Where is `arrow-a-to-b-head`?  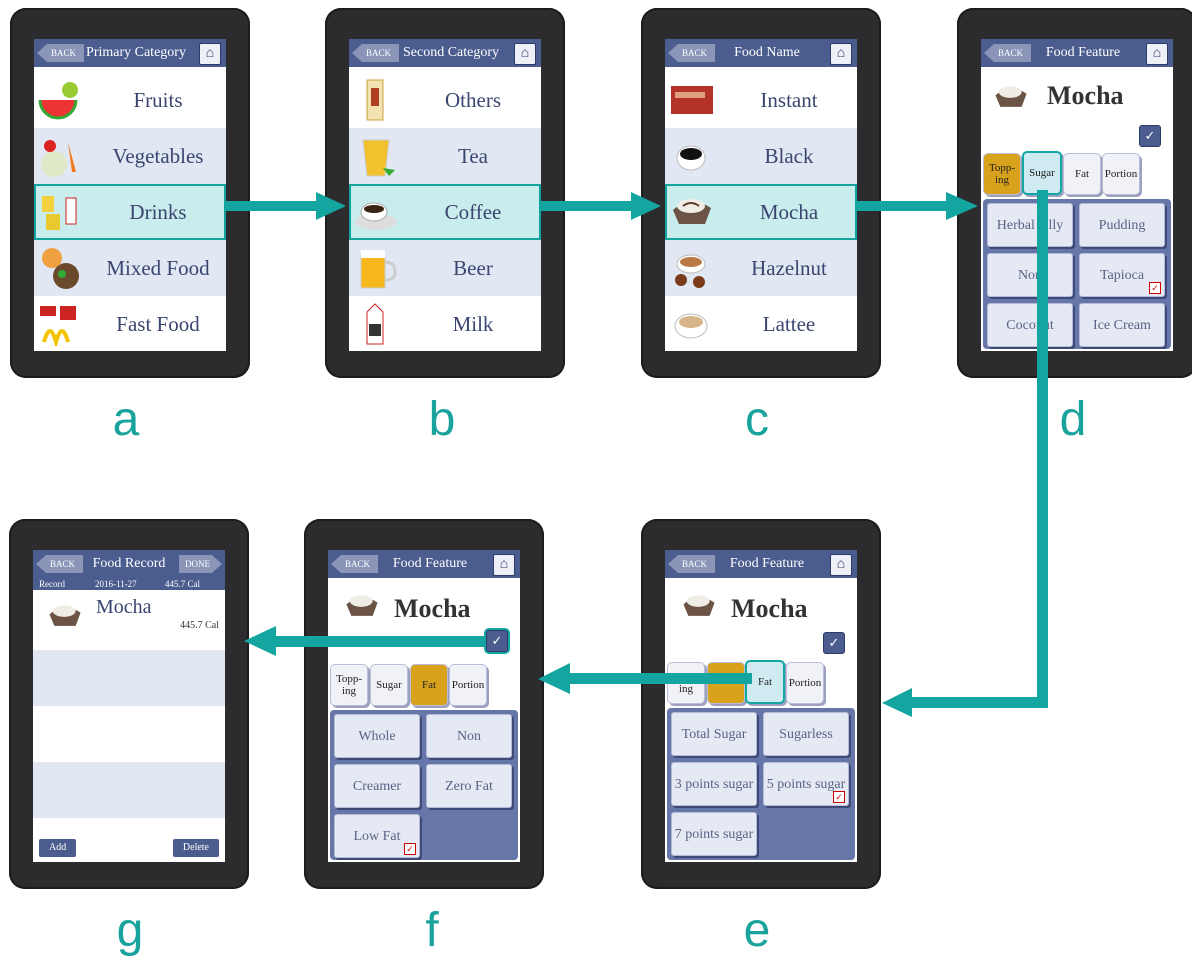
arrow-a-to-b-head is located at coordinates (331, 206).